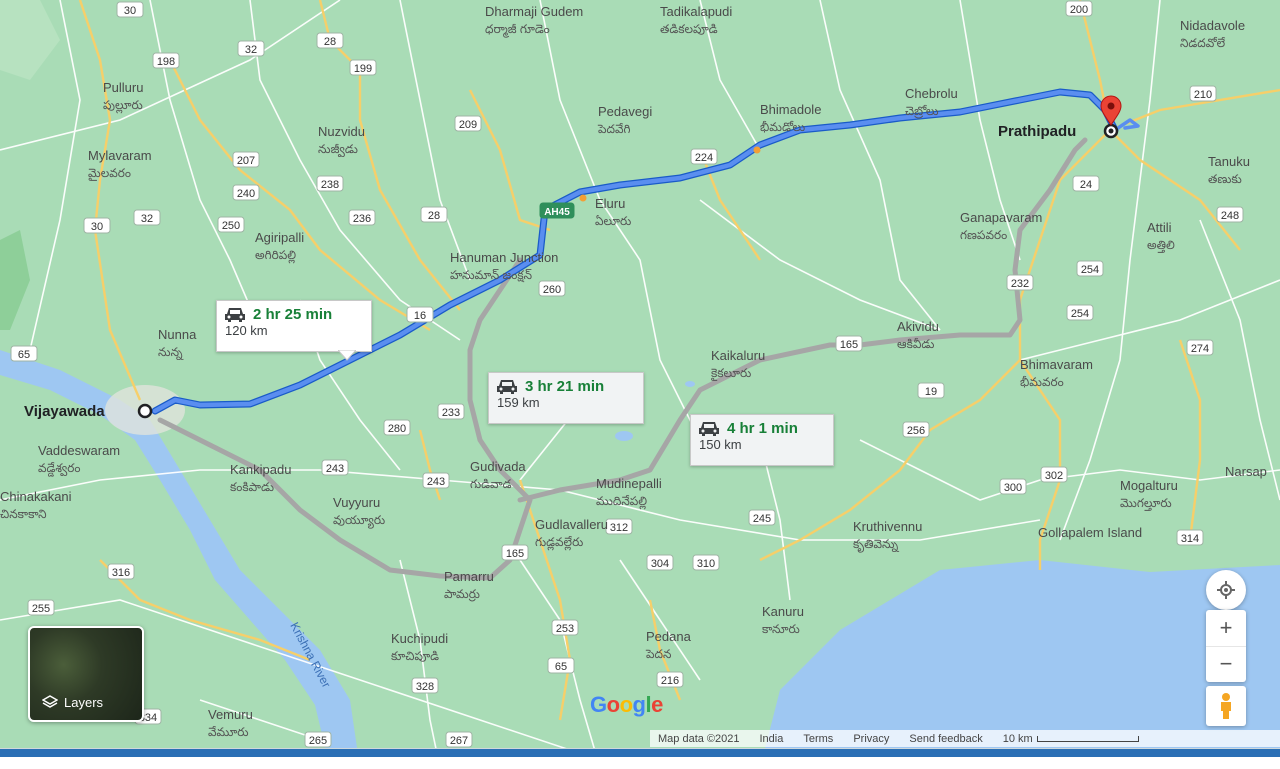 The height and width of the screenshot is (769, 1280). I want to click on zoom-out-icon: −, so click(1226, 665).